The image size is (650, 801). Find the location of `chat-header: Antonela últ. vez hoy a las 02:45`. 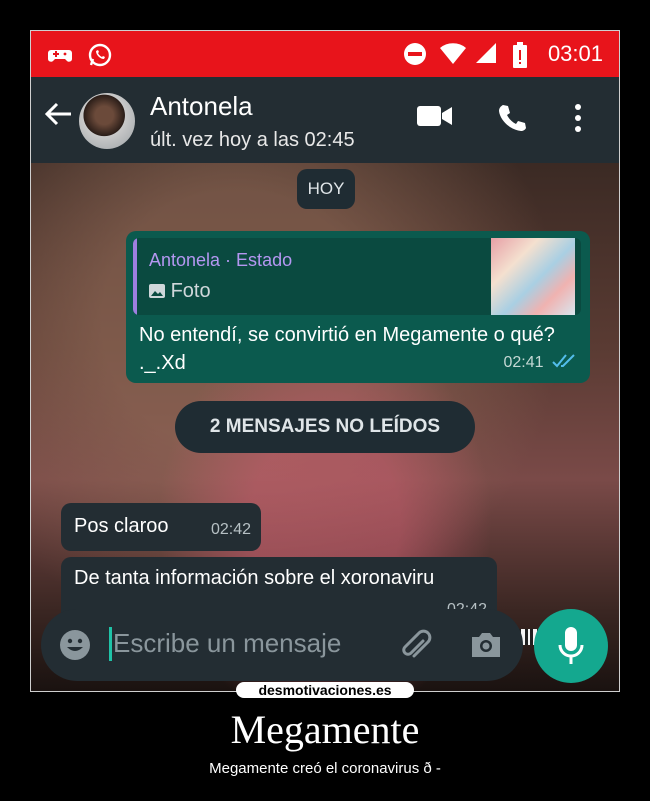

chat-header: Antonela últ. vez hoy a las 02:45 is located at coordinates (325, 120).